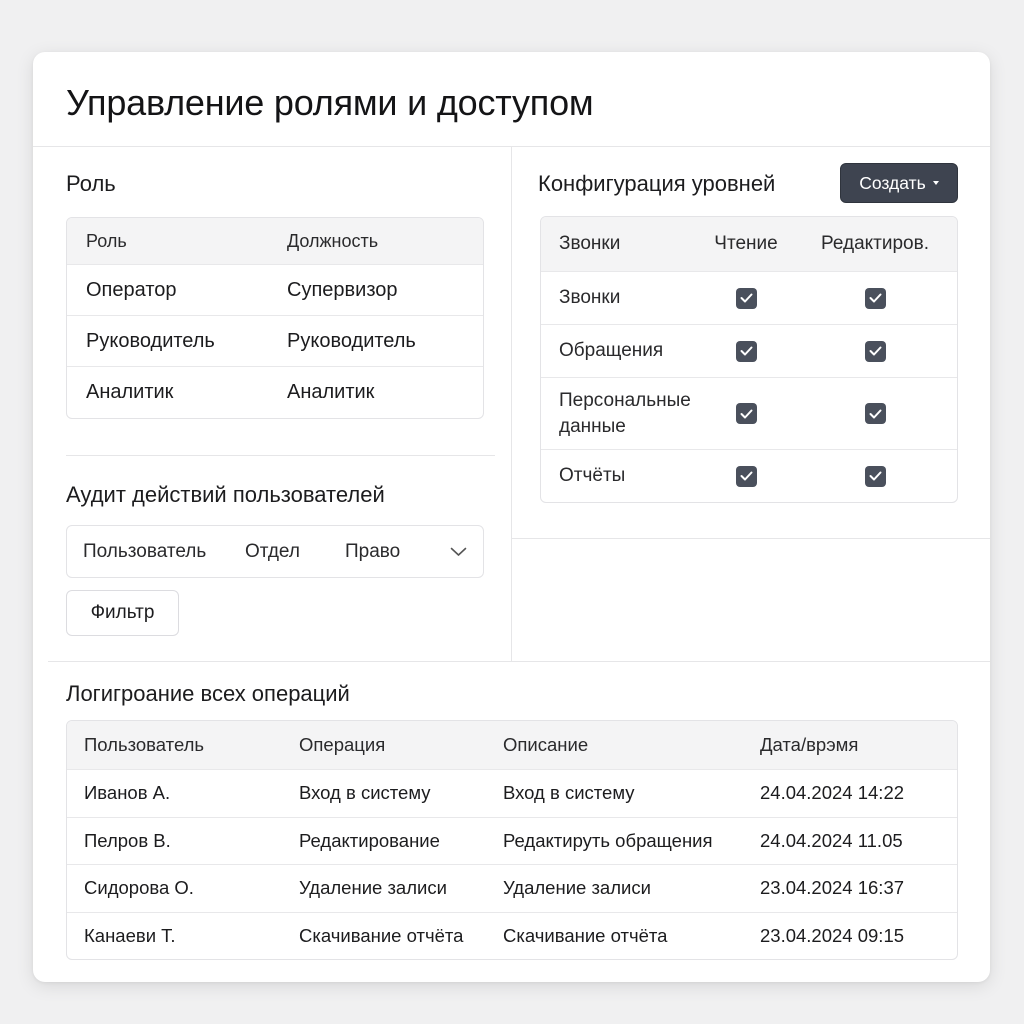  I want to click on levels-section-title: Конфигурация уровней, so click(657, 183).